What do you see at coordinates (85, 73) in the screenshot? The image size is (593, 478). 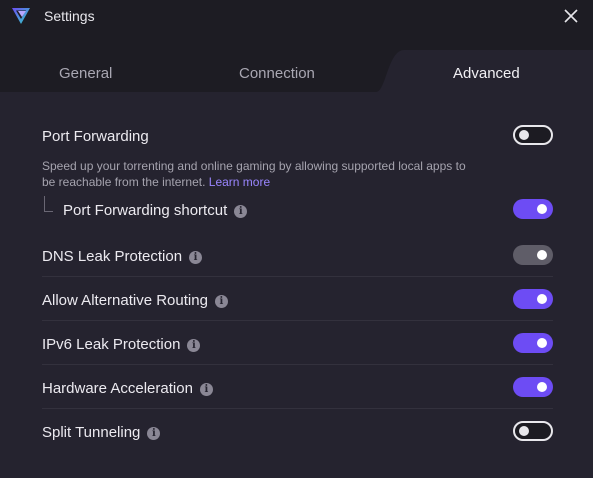 I see `tab-general: General` at bounding box center [85, 73].